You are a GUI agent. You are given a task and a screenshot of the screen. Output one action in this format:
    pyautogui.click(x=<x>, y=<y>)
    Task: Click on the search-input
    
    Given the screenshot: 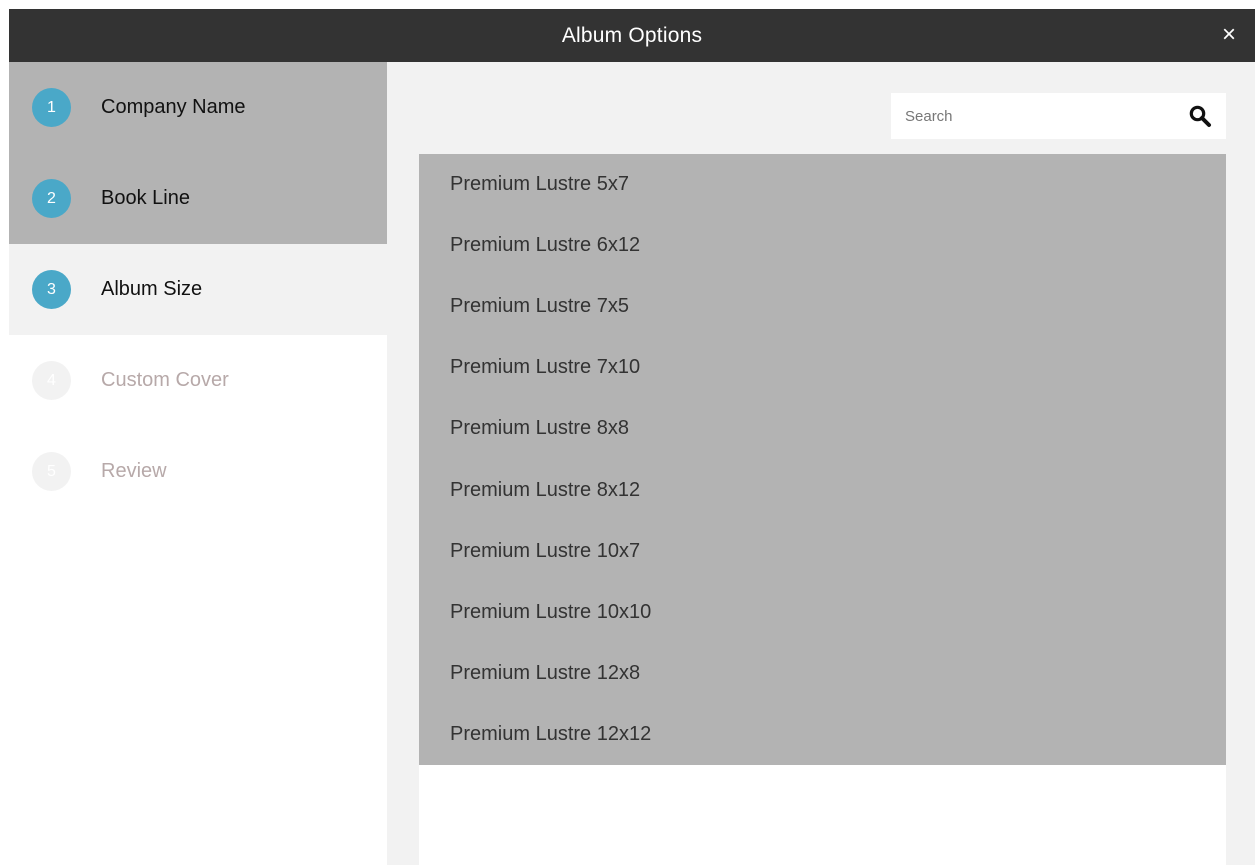 What is the action you would take?
    pyautogui.click(x=1035, y=116)
    